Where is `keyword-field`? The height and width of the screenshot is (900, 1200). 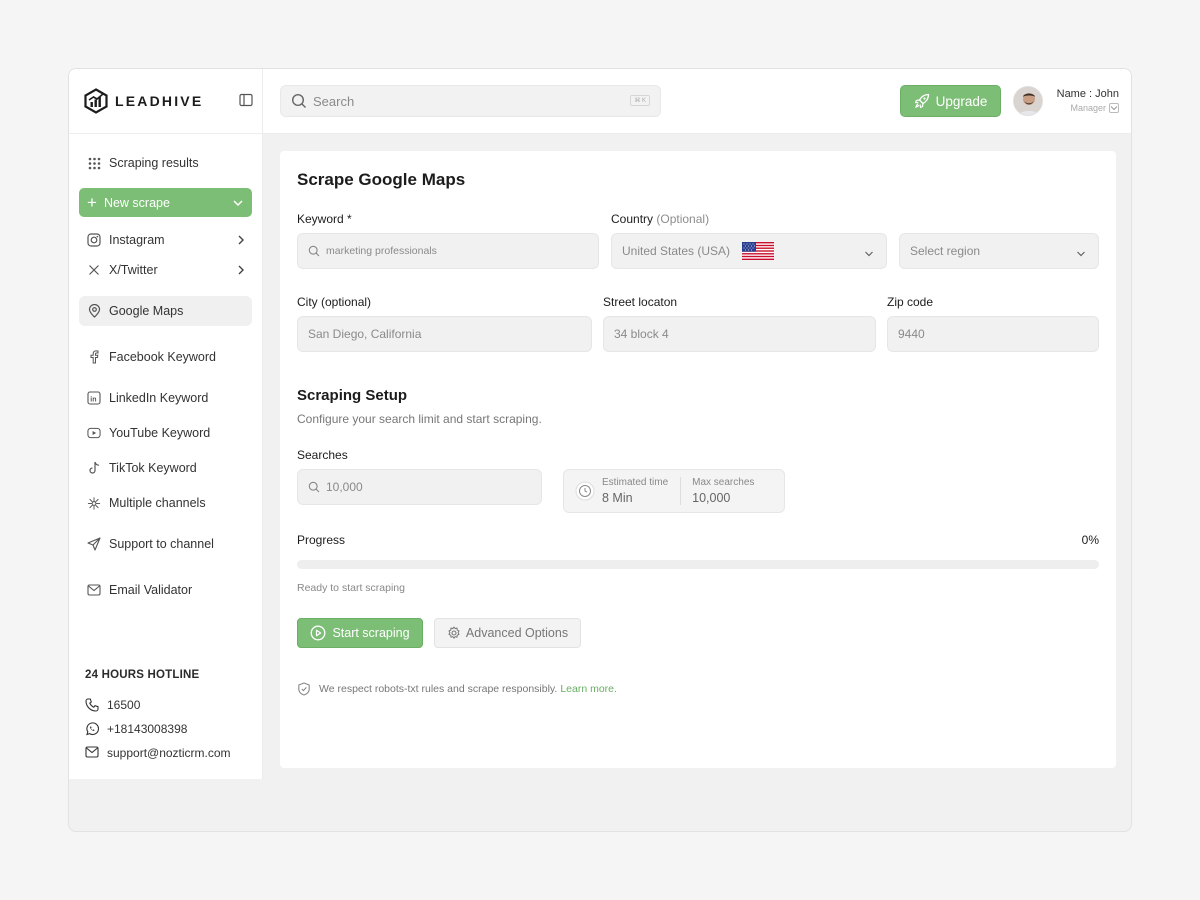 keyword-field is located at coordinates (448, 251).